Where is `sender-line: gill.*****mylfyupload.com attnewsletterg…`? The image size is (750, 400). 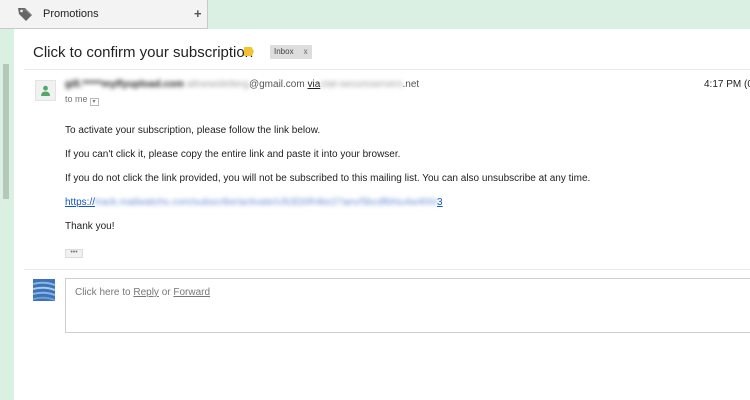
sender-line: gill.*****mylfyupload.com attnewsletterg… is located at coordinates (242, 84).